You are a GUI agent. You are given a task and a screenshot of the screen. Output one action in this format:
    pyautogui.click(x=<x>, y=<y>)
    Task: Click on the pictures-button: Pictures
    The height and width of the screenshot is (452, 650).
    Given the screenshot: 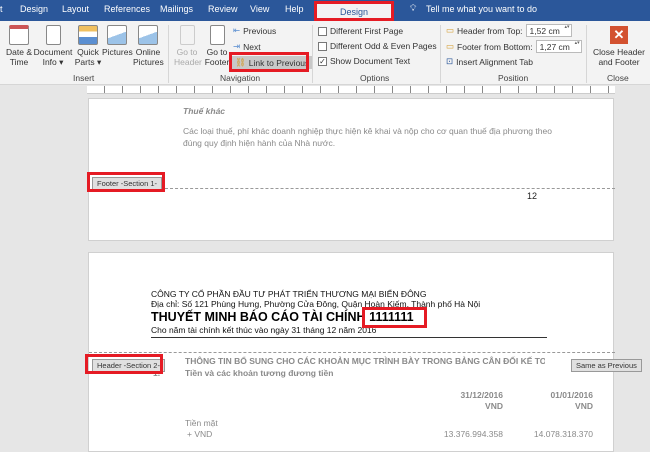 What is the action you would take?
    pyautogui.click(x=117, y=41)
    